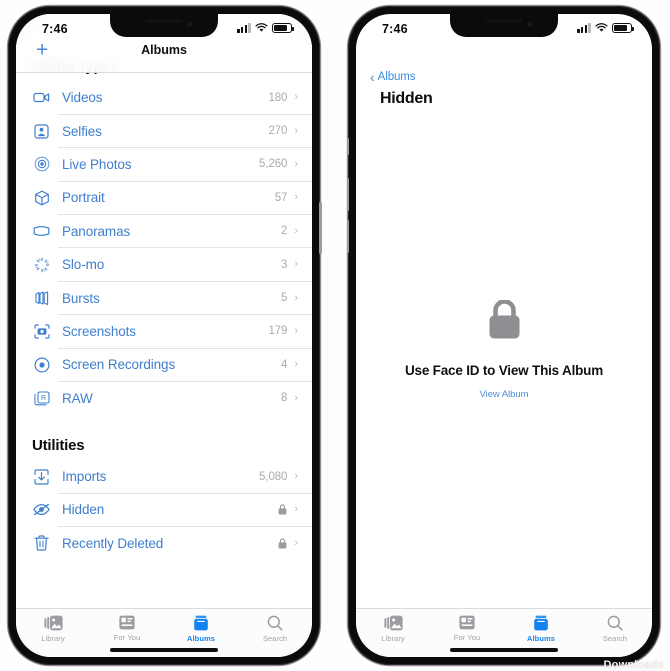  What do you see at coordinates (164, 477) in the screenshot?
I see `list-item-imports: Imports 5,080 ›` at bounding box center [164, 477].